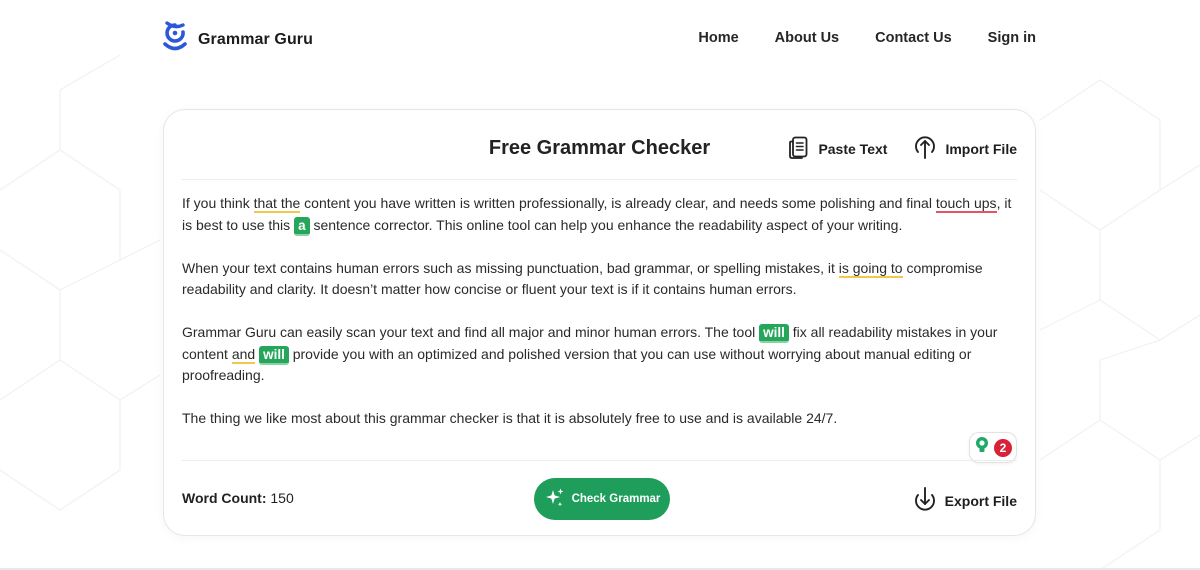 This screenshot has height=570, width=1200. I want to click on paste-text-label: Paste Text, so click(853, 148).